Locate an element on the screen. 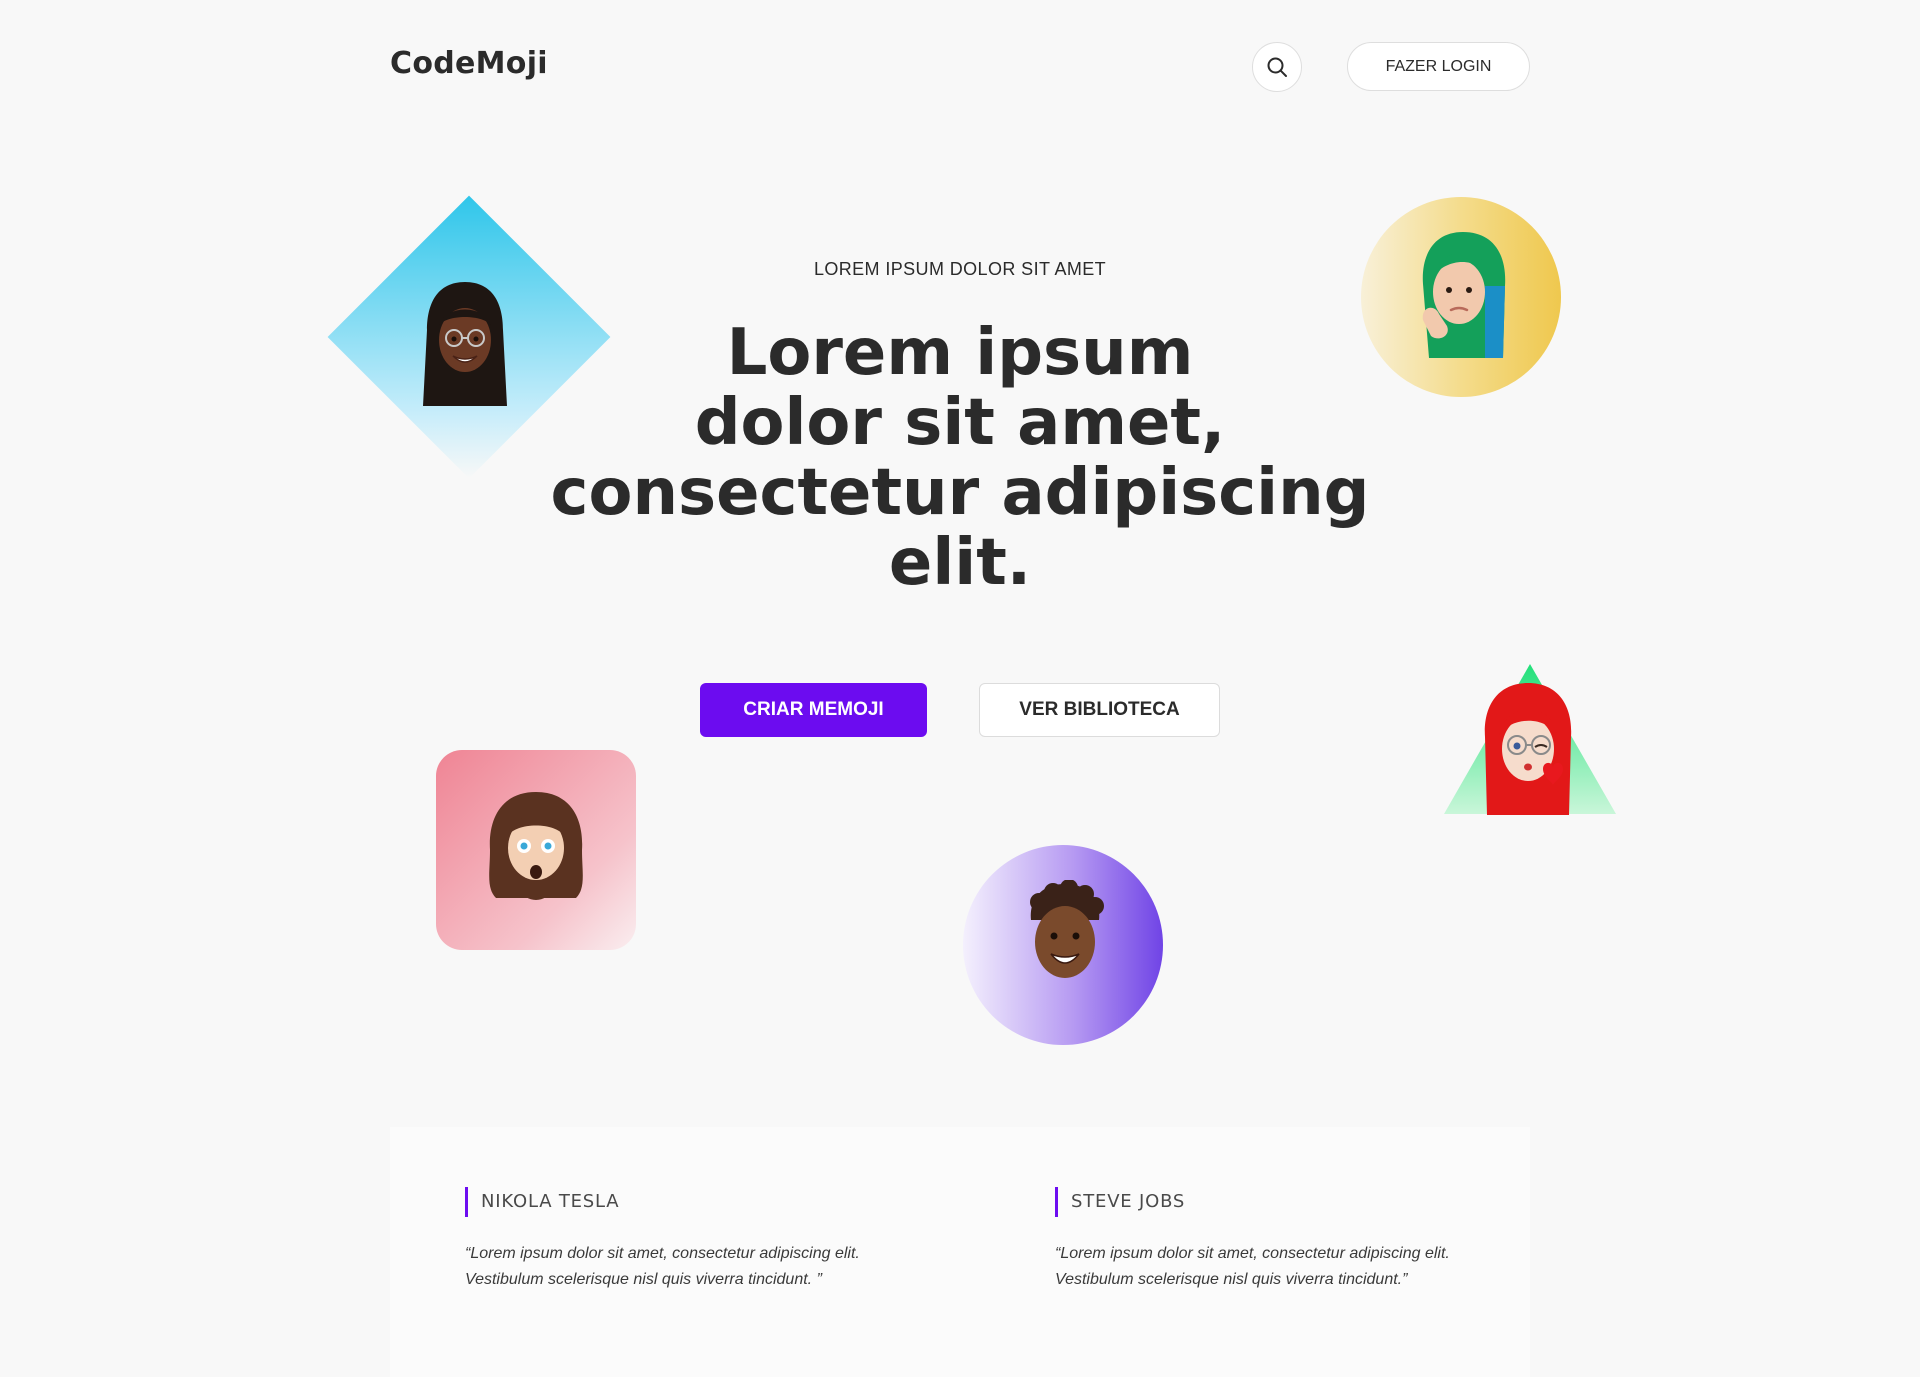 This screenshot has height=1377, width=1920. search-button is located at coordinates (1277, 67).